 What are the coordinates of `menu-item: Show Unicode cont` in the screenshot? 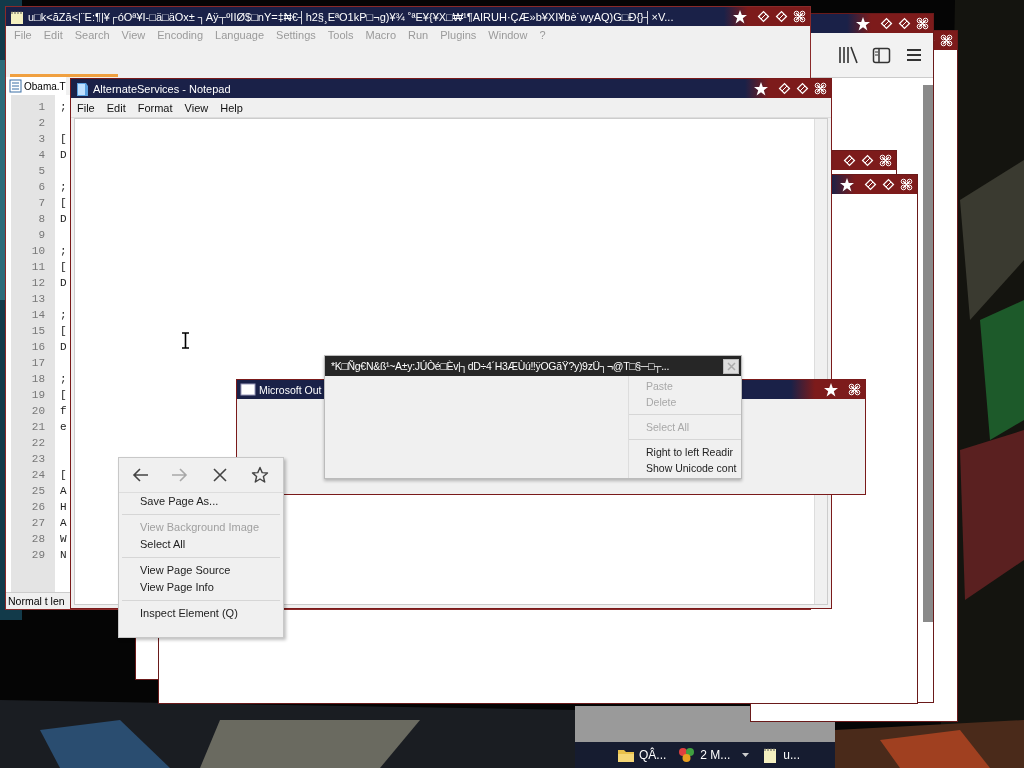 It's located at (685, 468).